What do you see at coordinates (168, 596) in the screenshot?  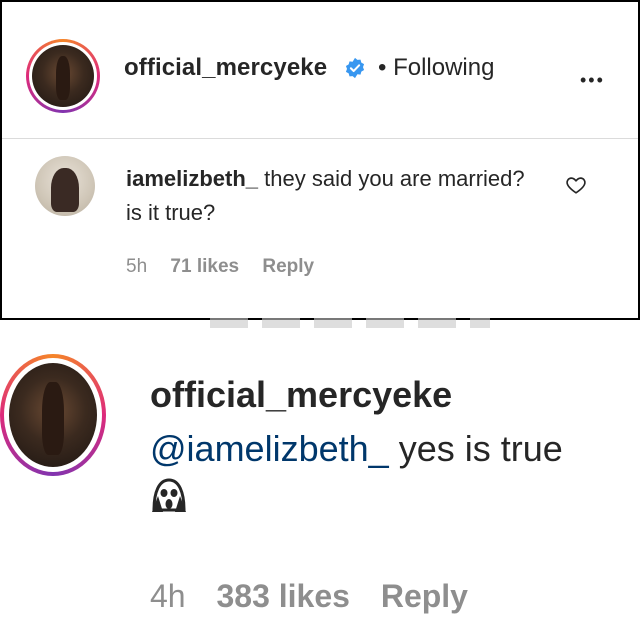 I see `comment-2-time: 4h` at bounding box center [168, 596].